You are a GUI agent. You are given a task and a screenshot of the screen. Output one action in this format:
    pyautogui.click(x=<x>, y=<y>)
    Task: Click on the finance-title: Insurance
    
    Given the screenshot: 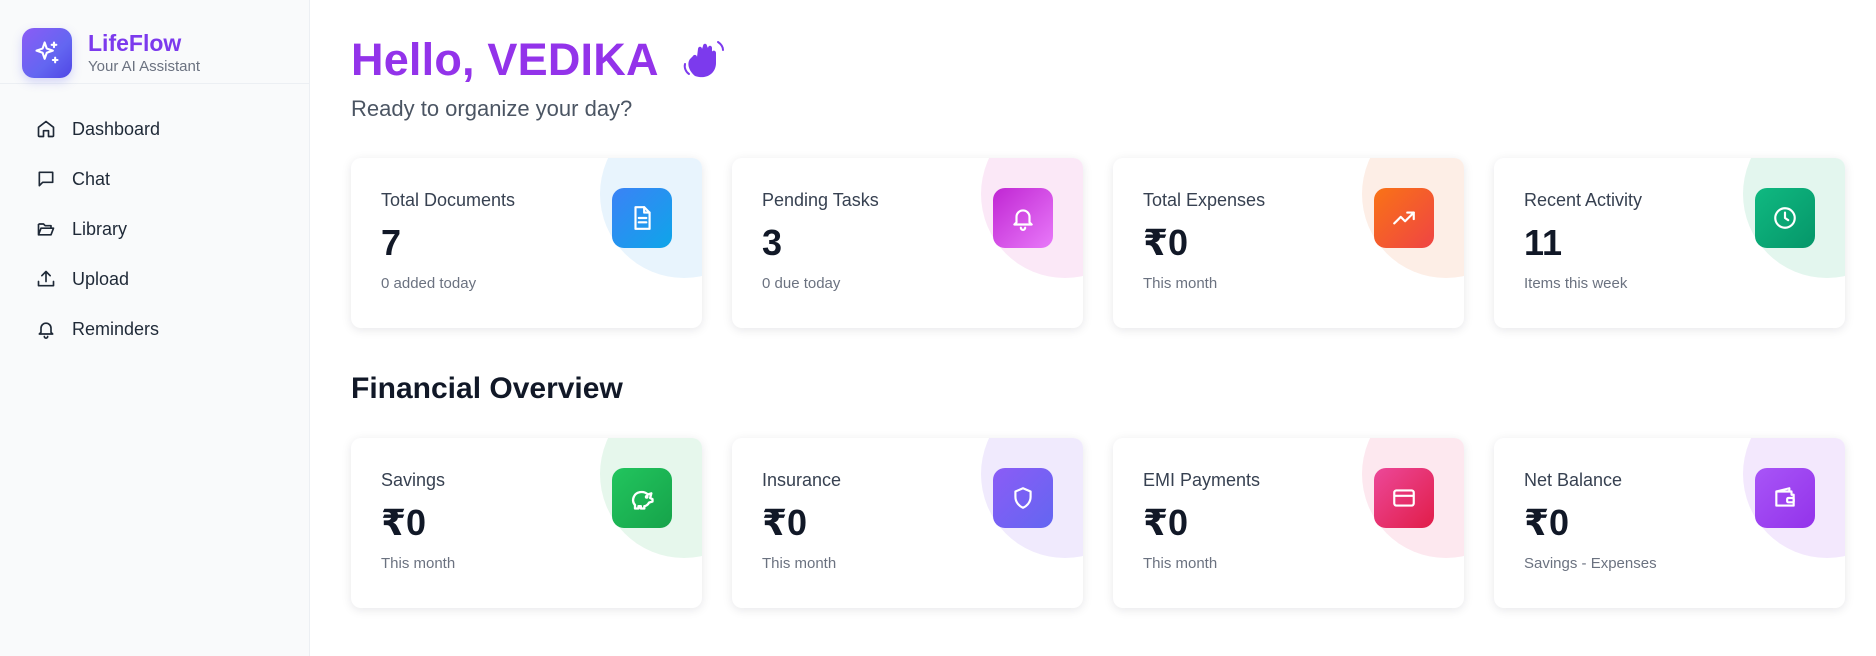 What is the action you would take?
    pyautogui.click(x=802, y=480)
    